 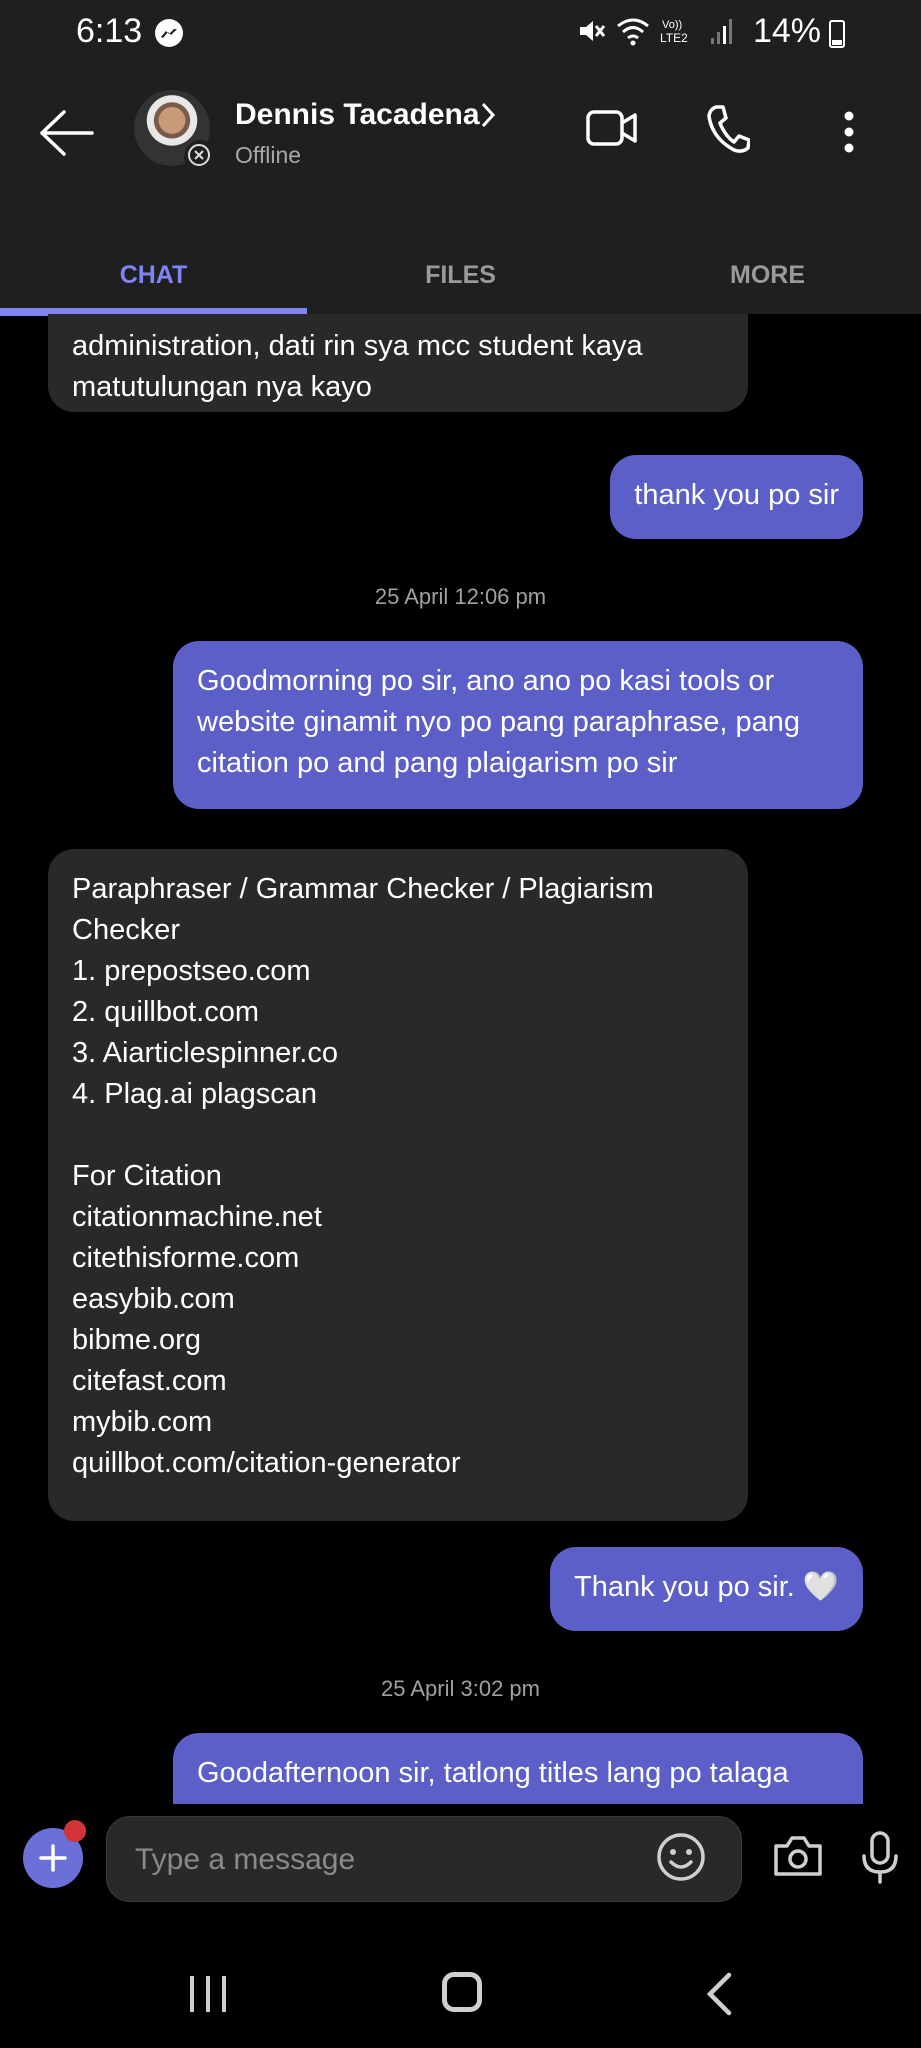 What do you see at coordinates (798, 1858) in the screenshot?
I see `camera-icon` at bounding box center [798, 1858].